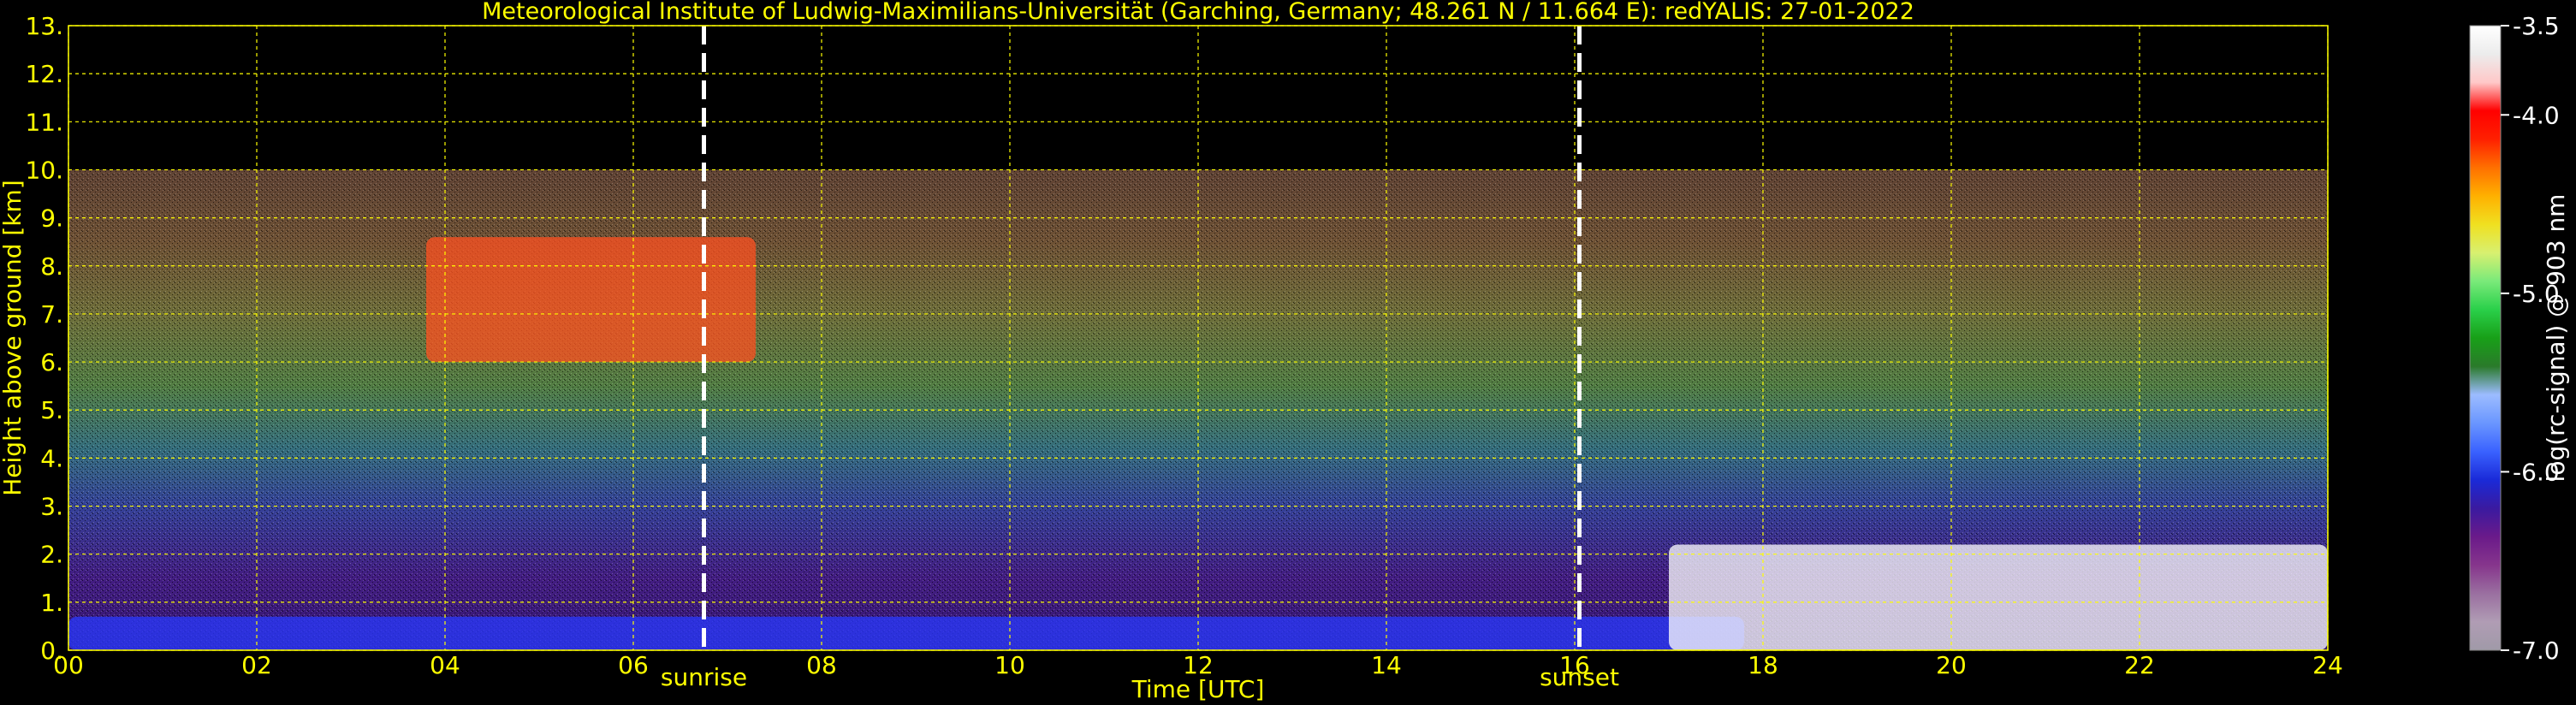 The image size is (2576, 705). I want to click on y-tick-label: 4., so click(51, 458).